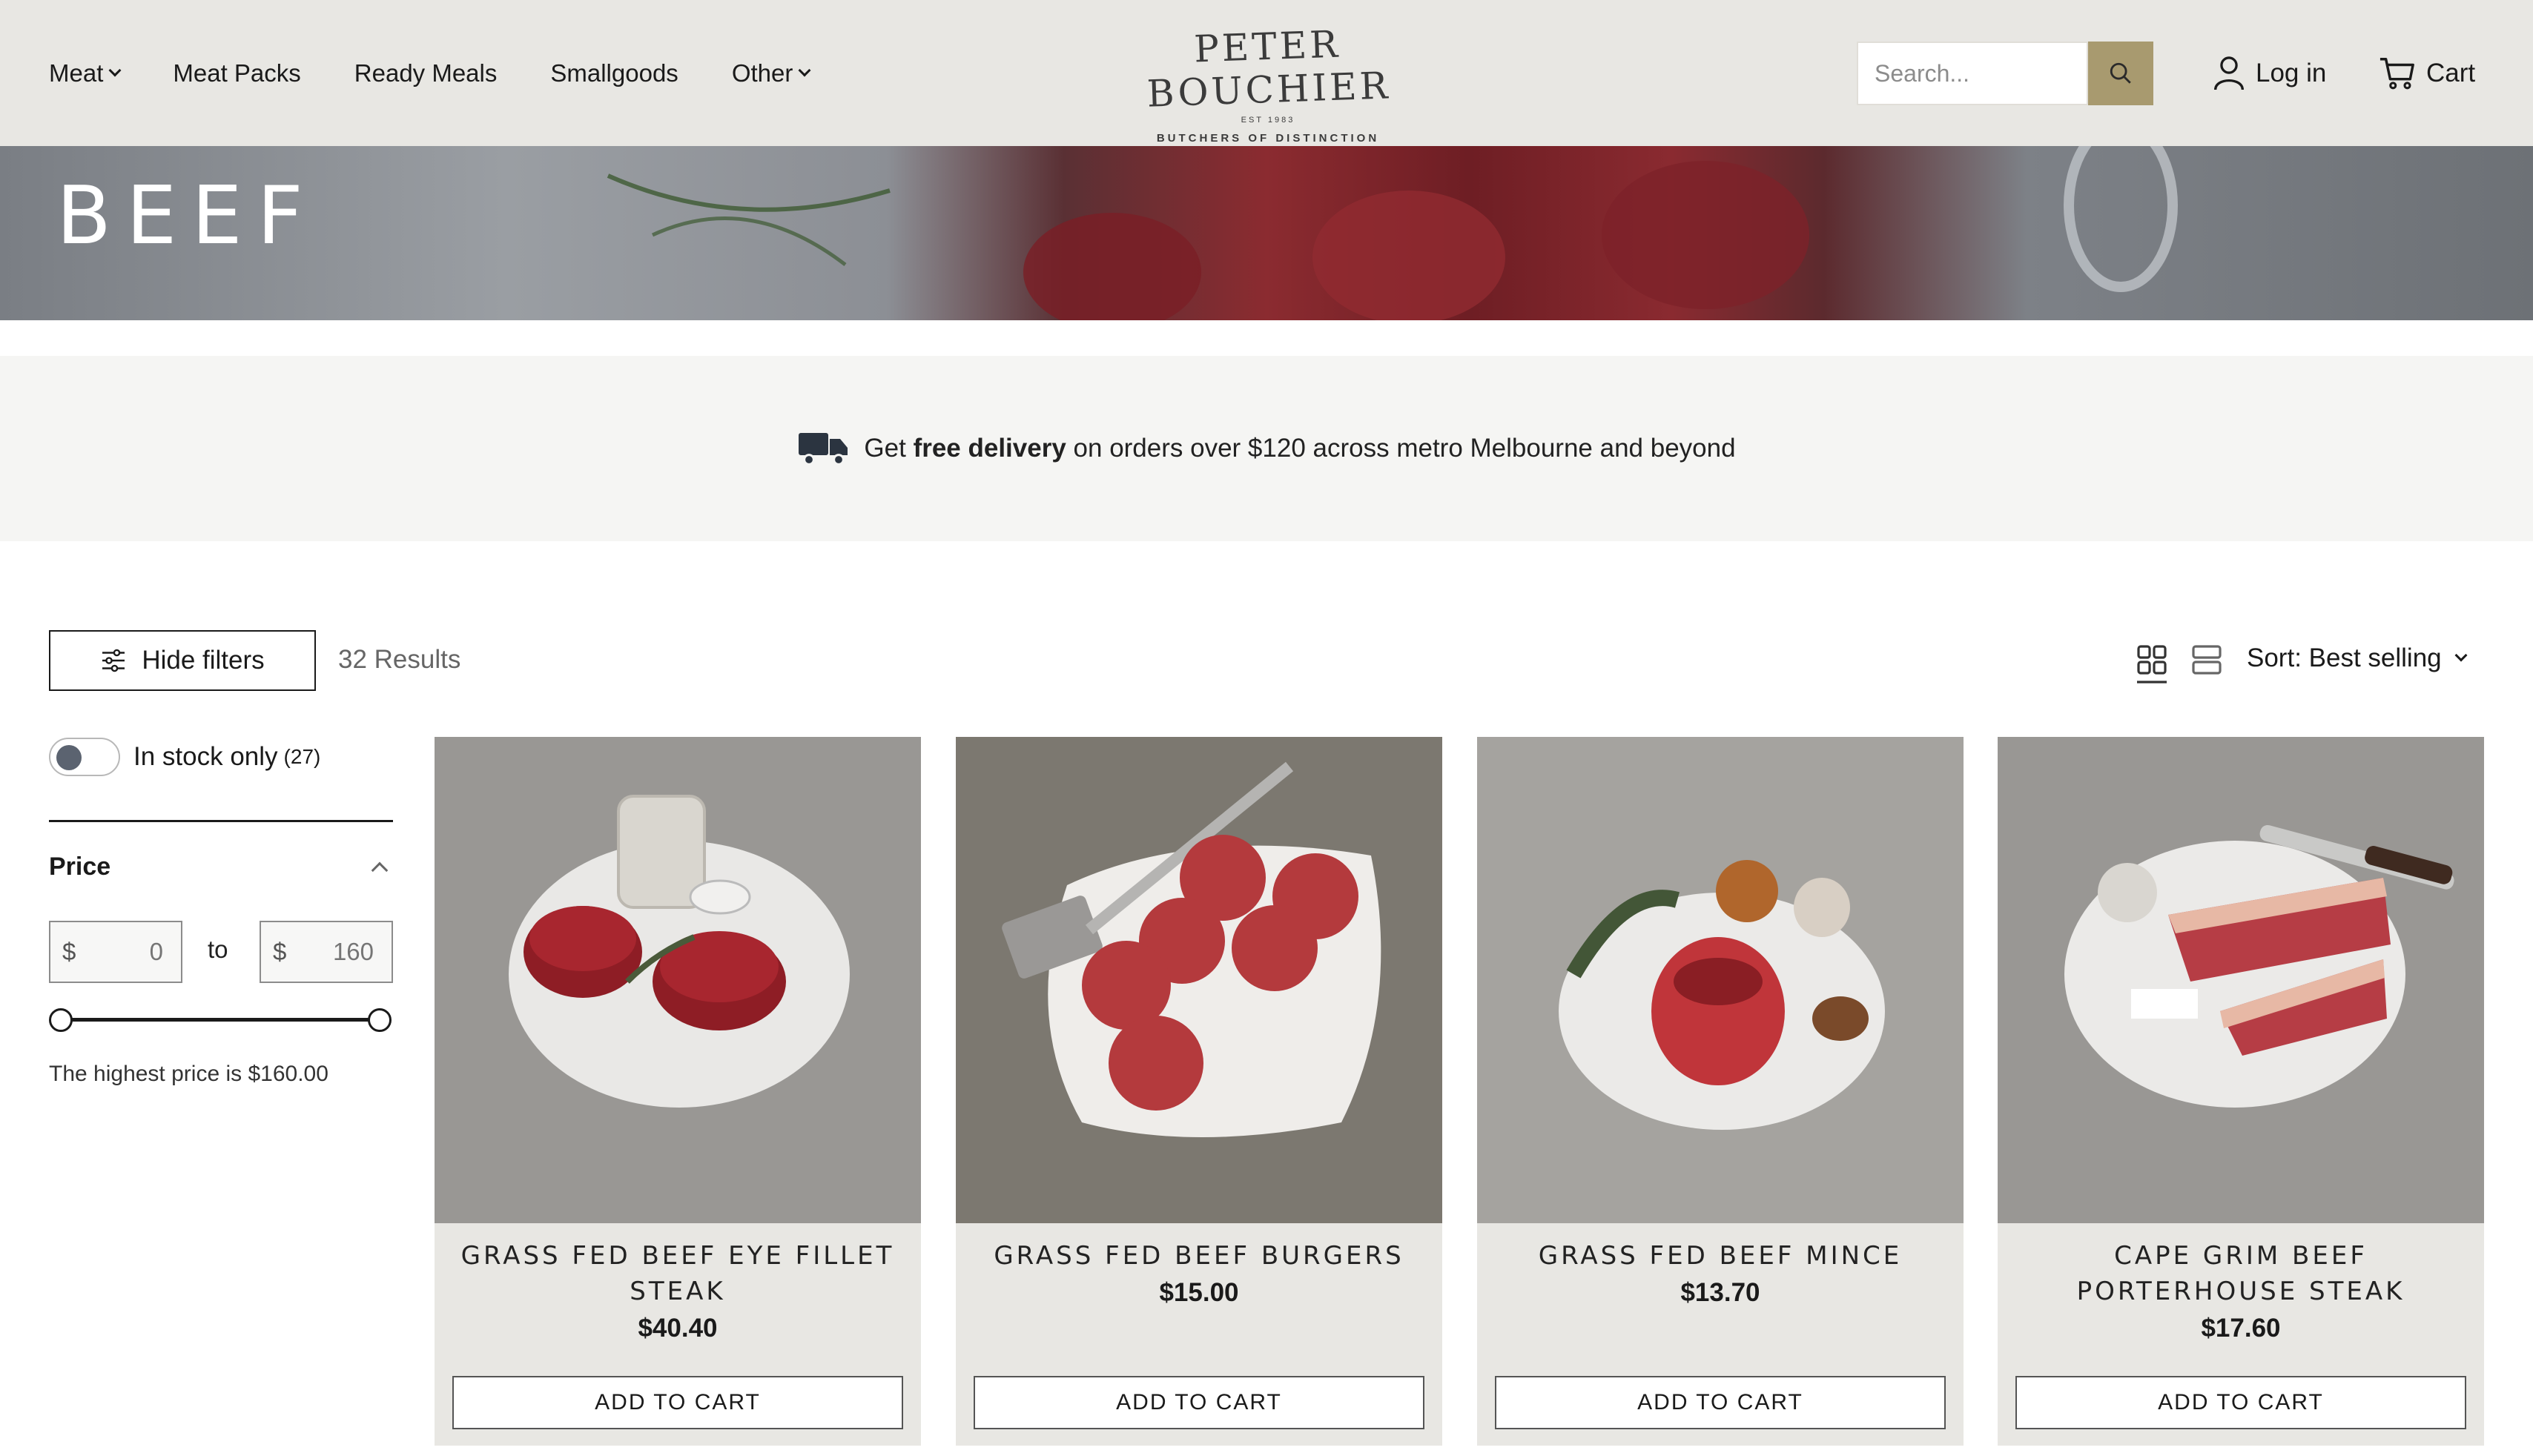  What do you see at coordinates (187, 216) in the screenshot?
I see `page-title: BEEF` at bounding box center [187, 216].